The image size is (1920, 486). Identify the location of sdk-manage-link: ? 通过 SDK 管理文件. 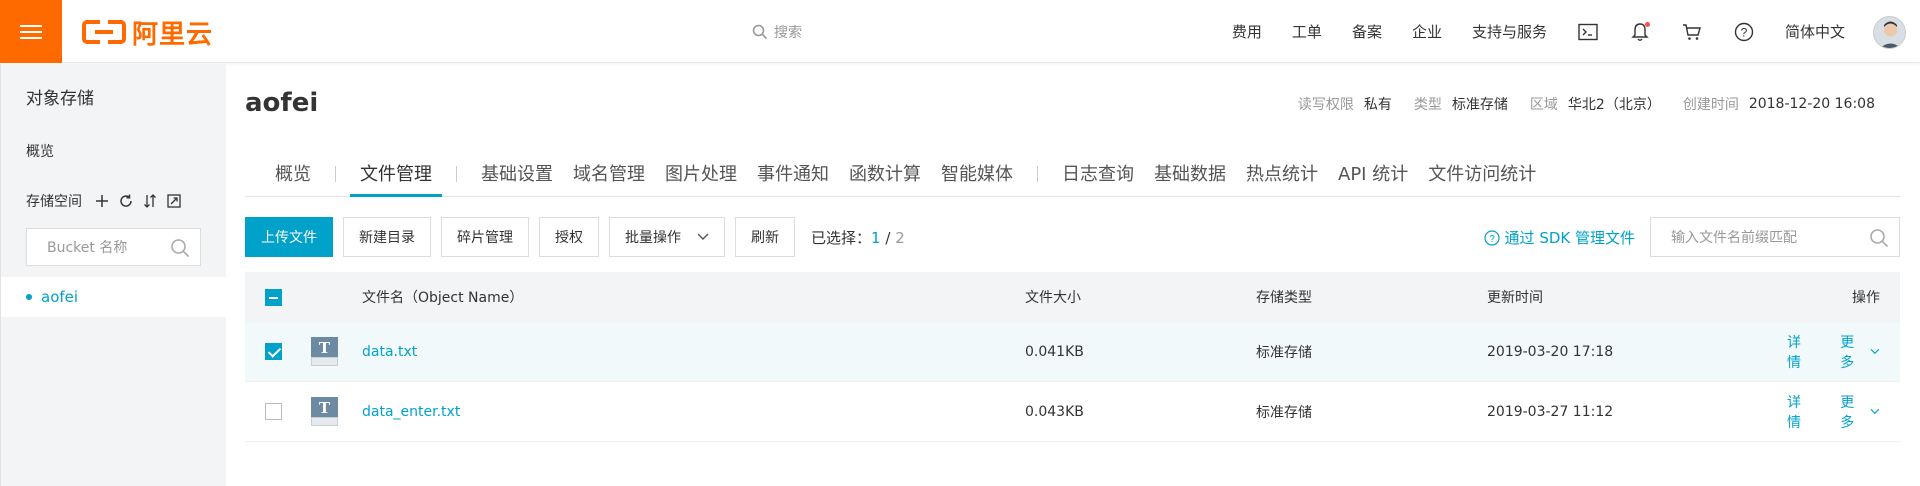
(1559, 237).